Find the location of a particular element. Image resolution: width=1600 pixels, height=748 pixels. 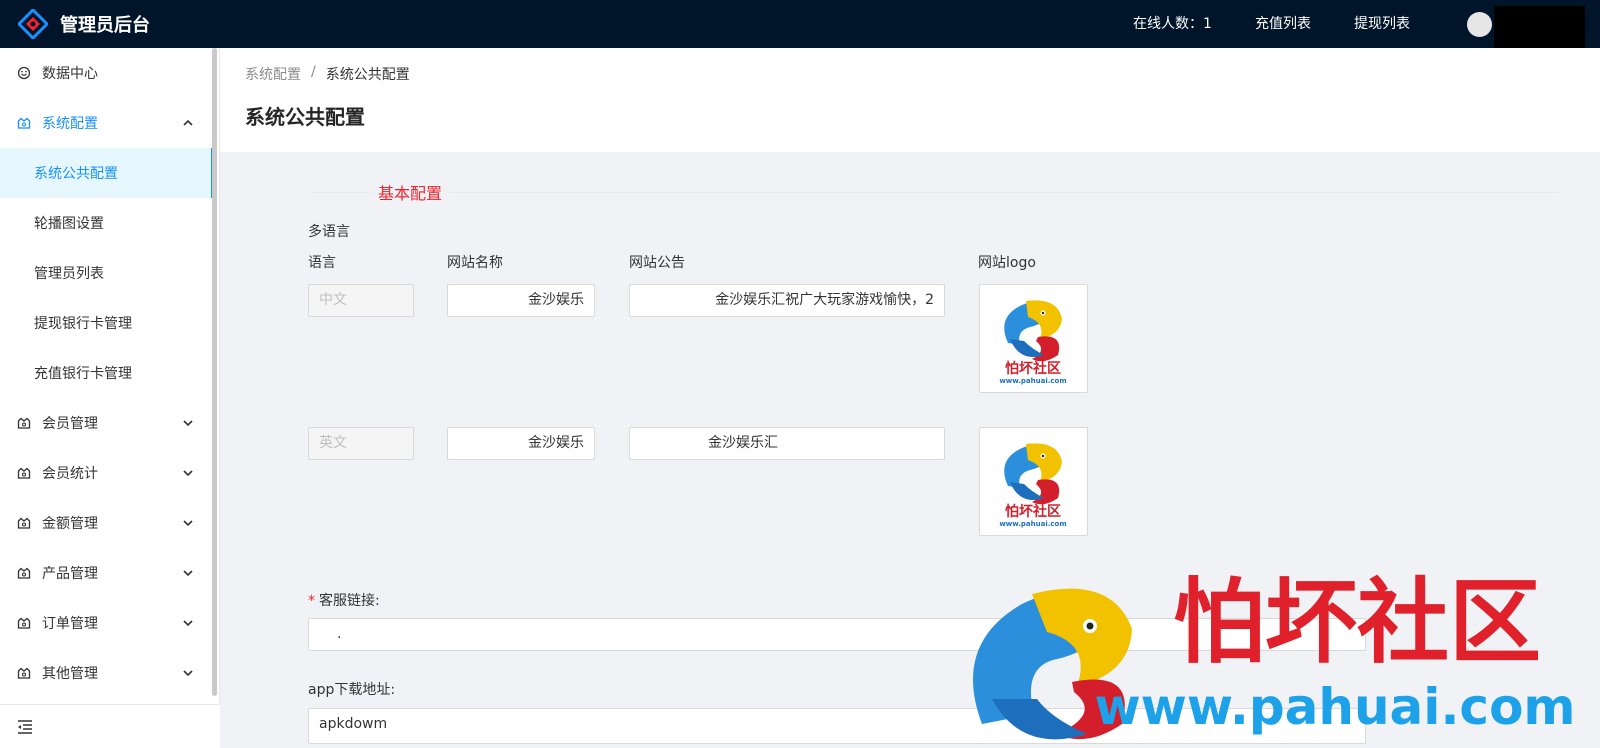

sidebar-item-member-stats: 会员统计 is located at coordinates (106, 473).